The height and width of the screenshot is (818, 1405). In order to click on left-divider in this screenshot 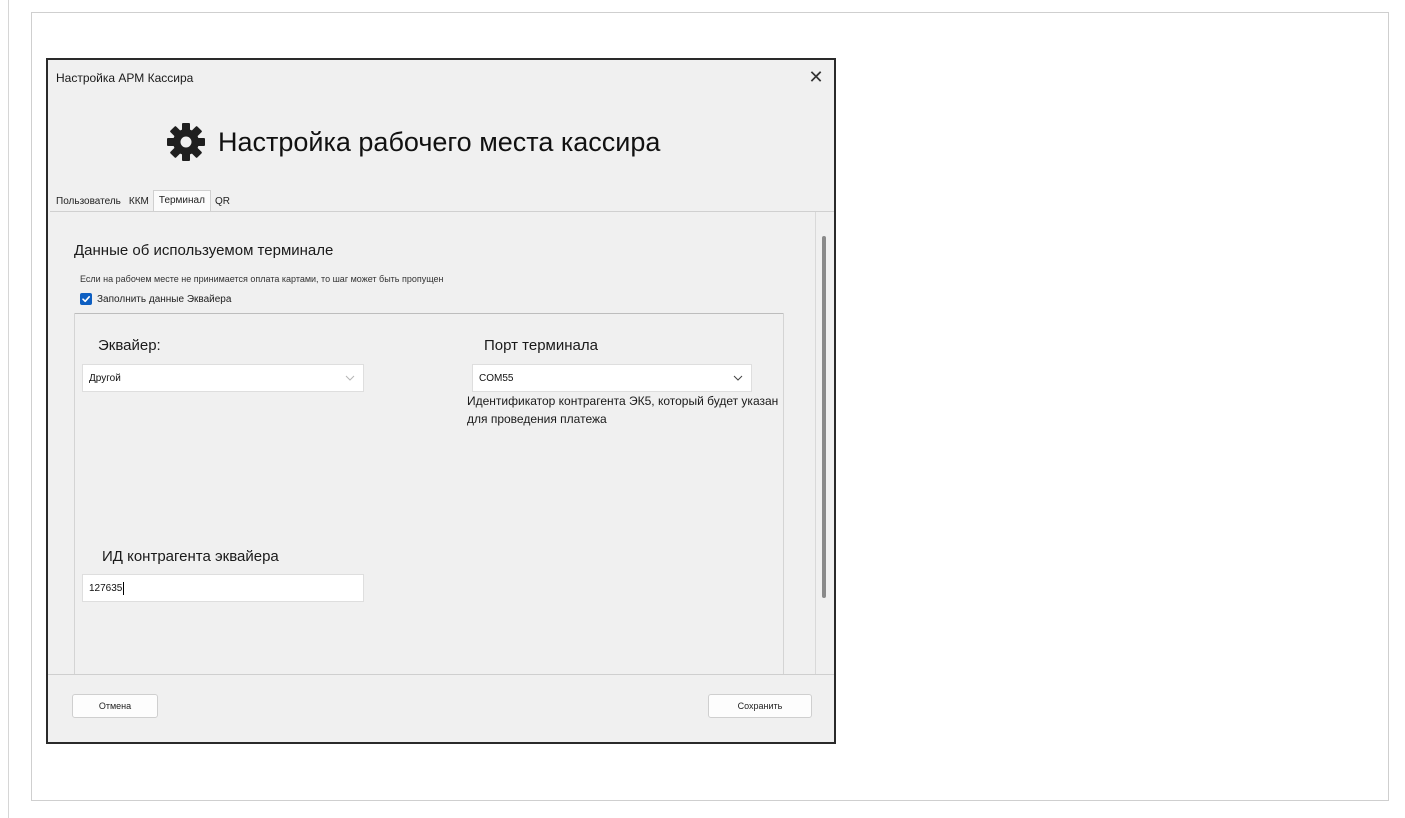, I will do `click(8, 409)`.